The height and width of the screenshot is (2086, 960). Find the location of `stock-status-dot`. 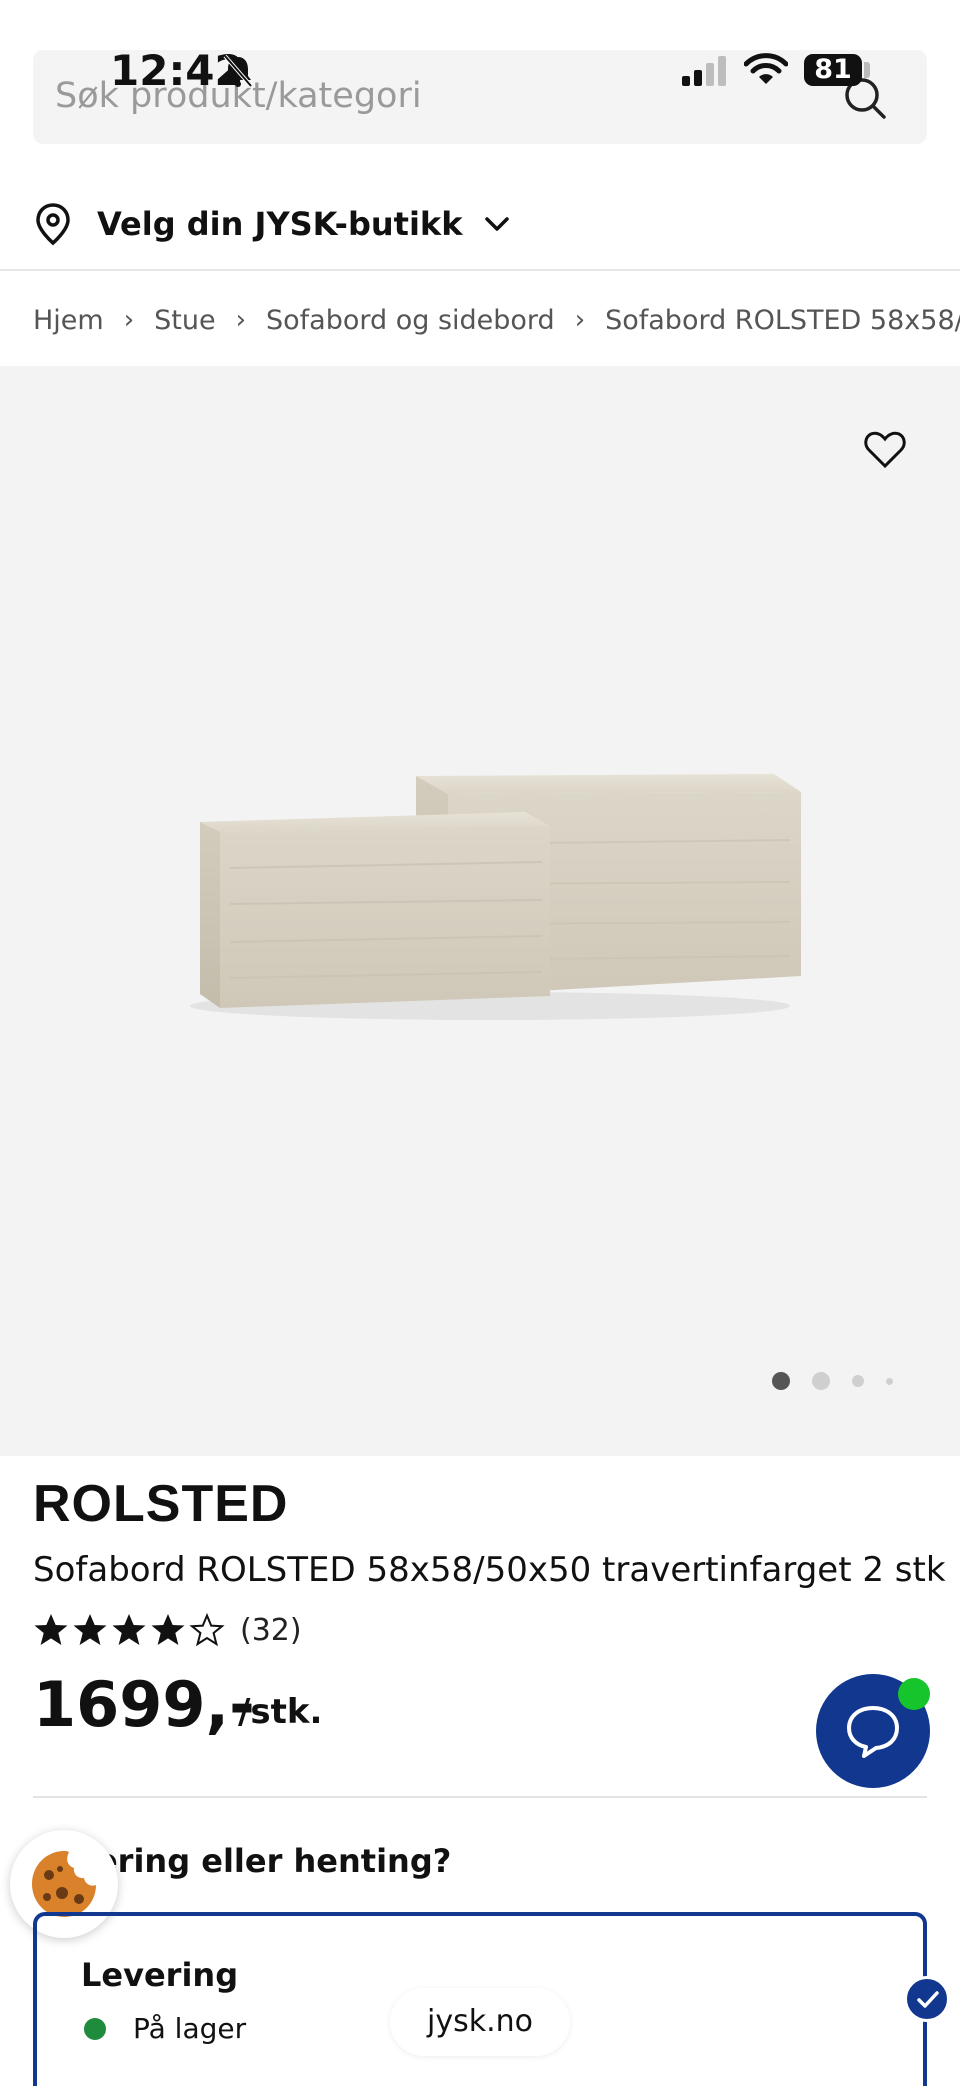

stock-status-dot is located at coordinates (95, 2029).